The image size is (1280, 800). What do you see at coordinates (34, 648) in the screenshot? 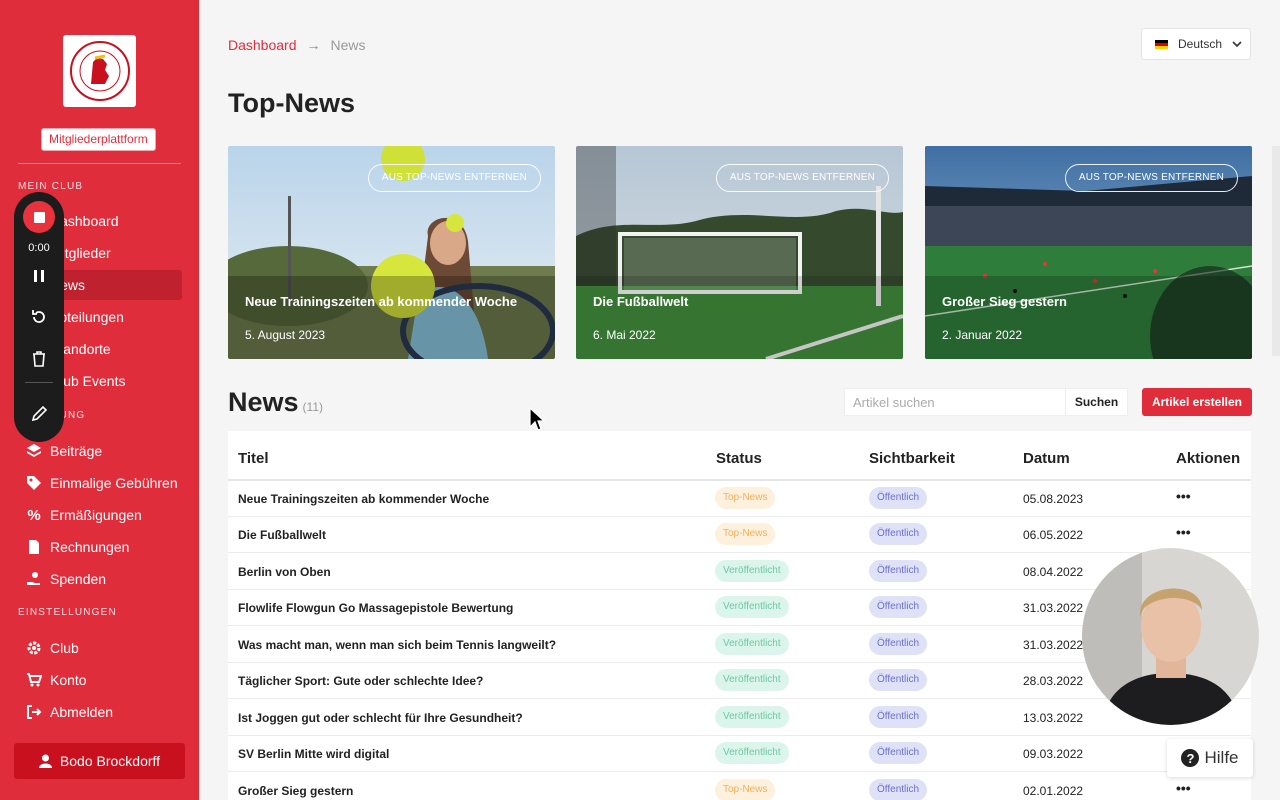
I see `gear-icon` at bounding box center [34, 648].